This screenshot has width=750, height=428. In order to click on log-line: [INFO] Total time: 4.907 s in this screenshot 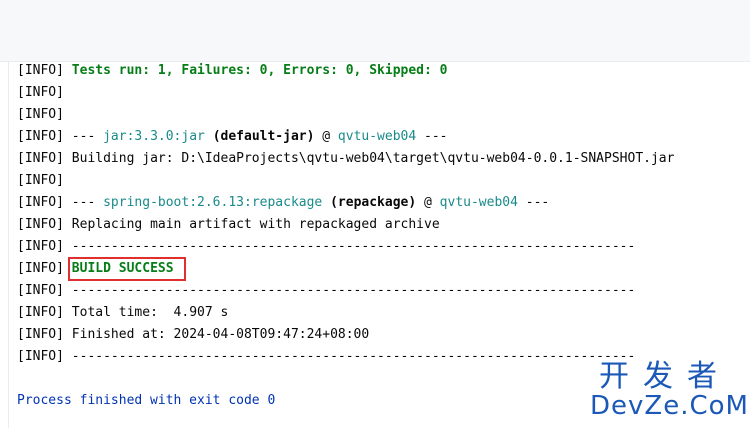, I will do `click(122, 313)`.